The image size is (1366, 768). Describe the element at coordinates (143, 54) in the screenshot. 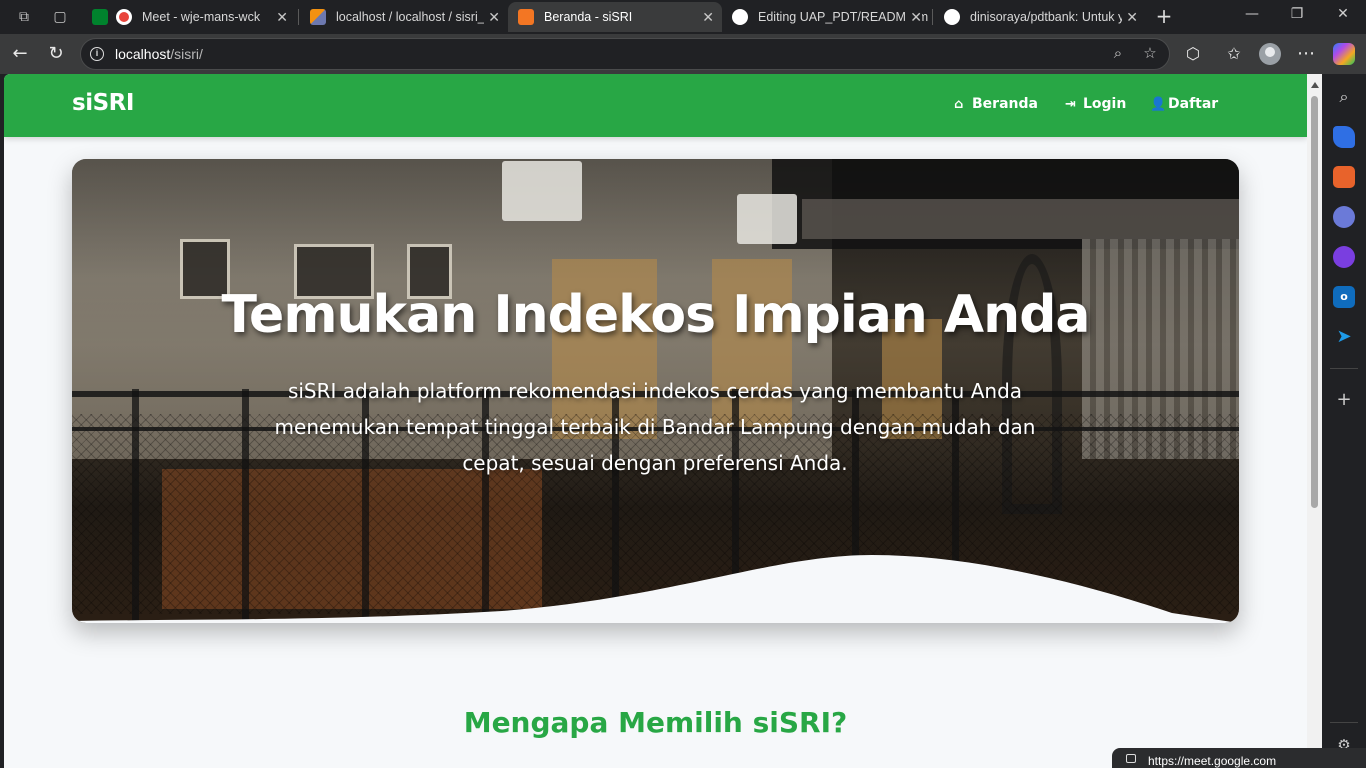

I see `url-host: localhost` at that location.